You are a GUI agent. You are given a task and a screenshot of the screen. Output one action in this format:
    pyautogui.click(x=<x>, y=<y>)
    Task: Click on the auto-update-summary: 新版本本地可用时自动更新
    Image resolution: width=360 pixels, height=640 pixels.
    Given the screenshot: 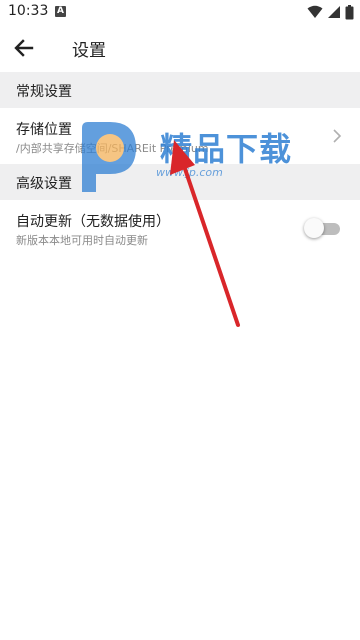 What is the action you would take?
    pyautogui.click(x=82, y=240)
    